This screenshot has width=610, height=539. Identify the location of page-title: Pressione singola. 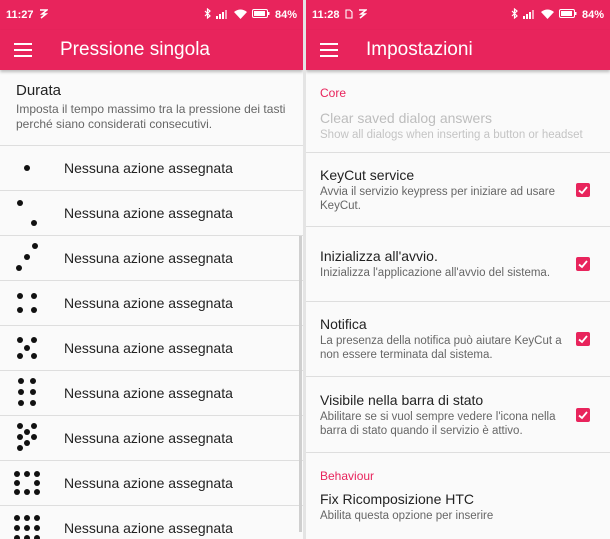
(135, 49).